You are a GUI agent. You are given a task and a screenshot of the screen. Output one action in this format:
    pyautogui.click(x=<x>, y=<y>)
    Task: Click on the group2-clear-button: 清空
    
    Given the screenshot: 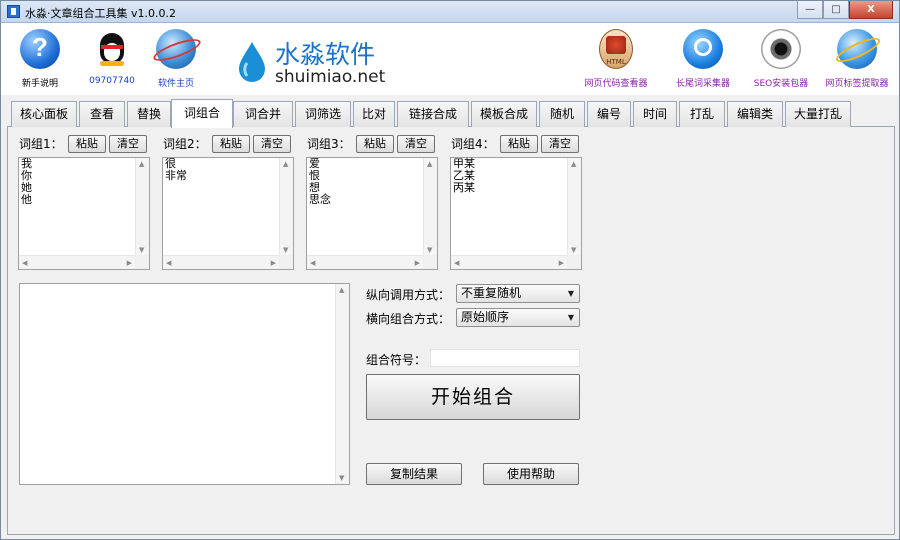 What is the action you would take?
    pyautogui.click(x=272, y=144)
    